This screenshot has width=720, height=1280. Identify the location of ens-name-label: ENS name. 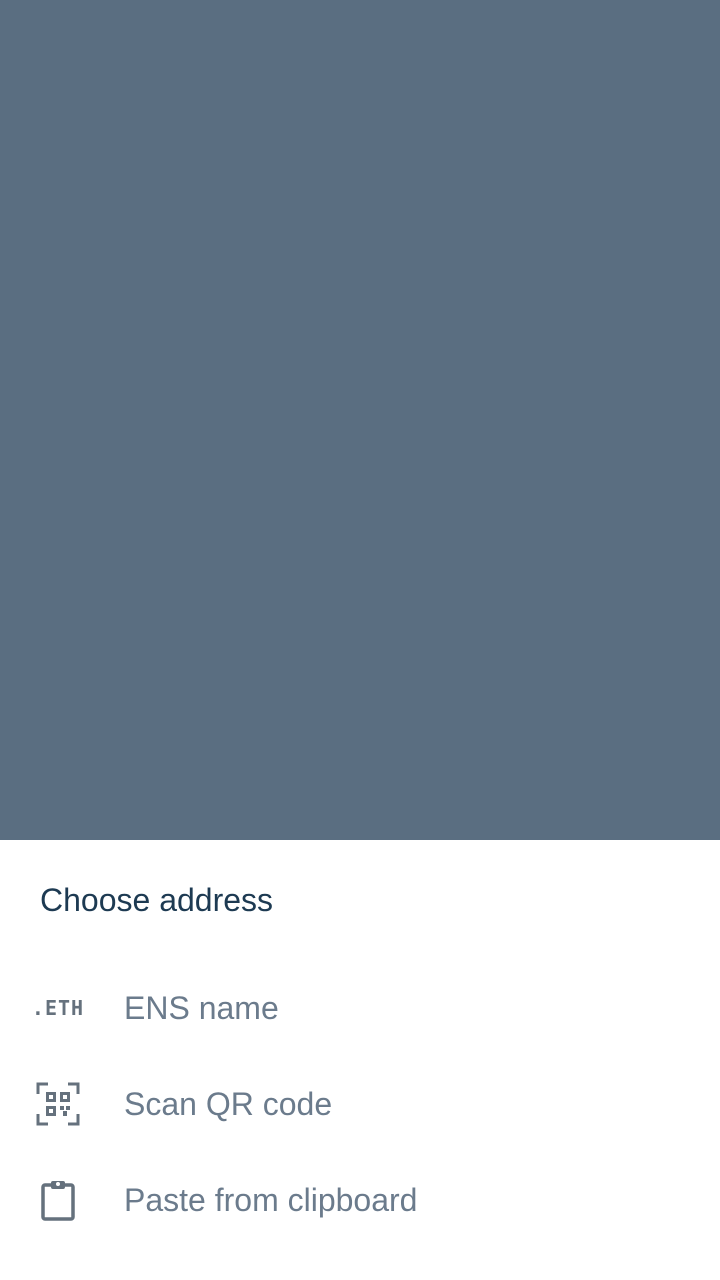
(201, 1008).